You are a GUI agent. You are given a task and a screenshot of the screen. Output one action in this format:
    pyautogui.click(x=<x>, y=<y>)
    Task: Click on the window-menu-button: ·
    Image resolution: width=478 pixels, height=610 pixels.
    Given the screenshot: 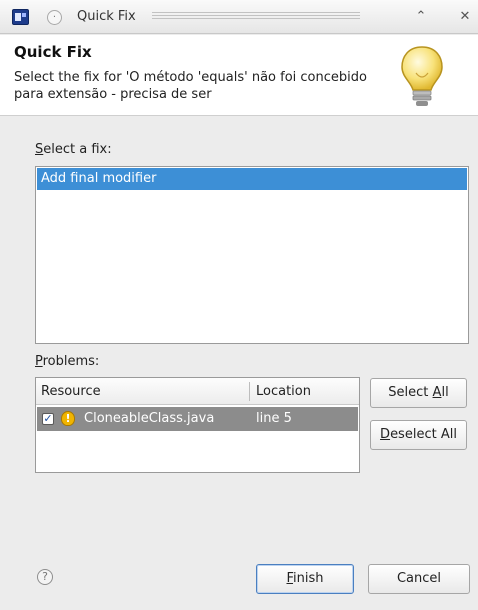 What is the action you would take?
    pyautogui.click(x=54, y=17)
    